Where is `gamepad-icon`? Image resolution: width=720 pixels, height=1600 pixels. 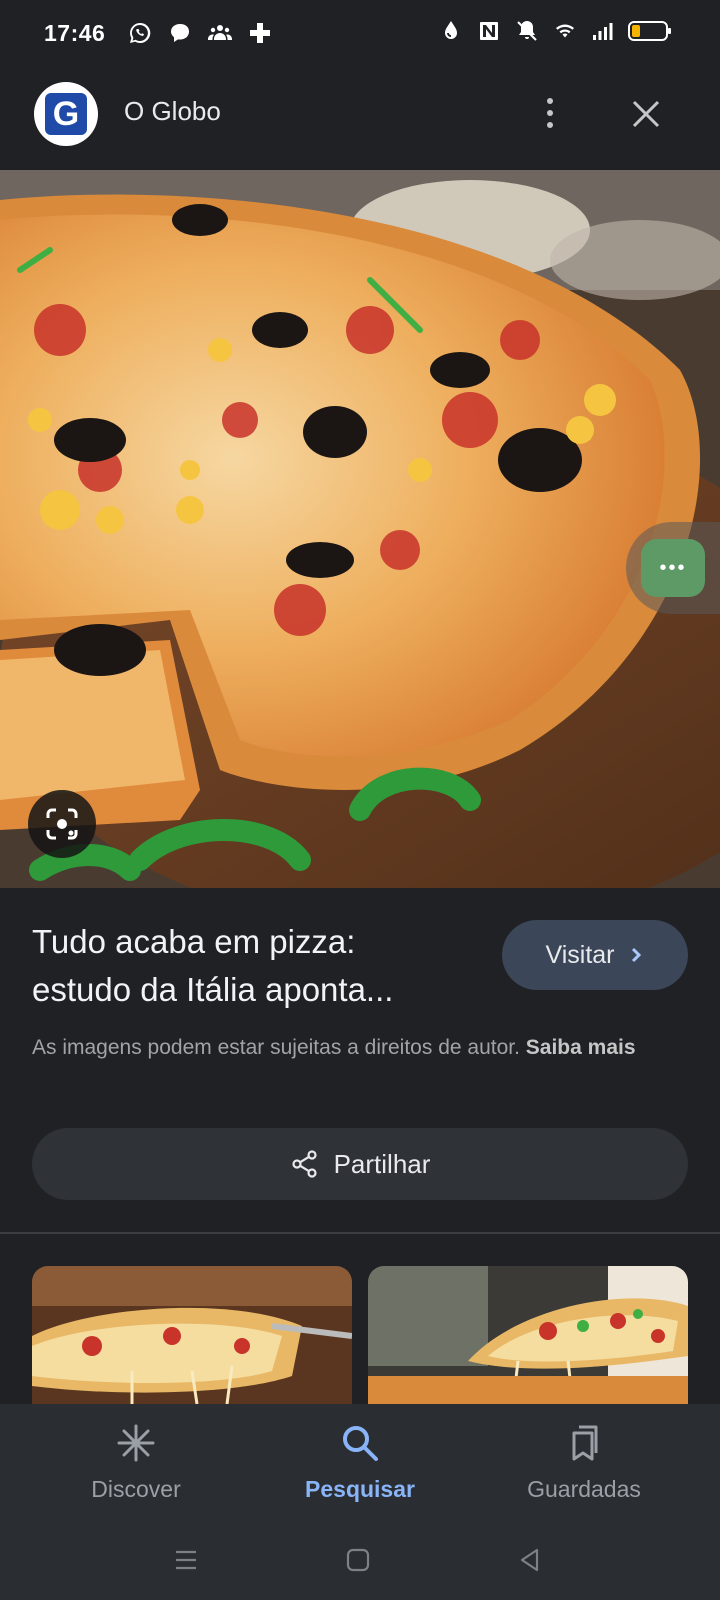
gamepad-icon is located at coordinates (260, 33).